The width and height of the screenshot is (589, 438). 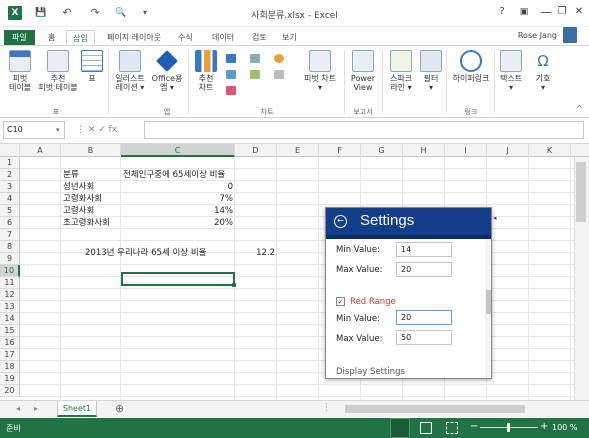 What do you see at coordinates (10, 163) in the screenshot?
I see `row-header: 1` at bounding box center [10, 163].